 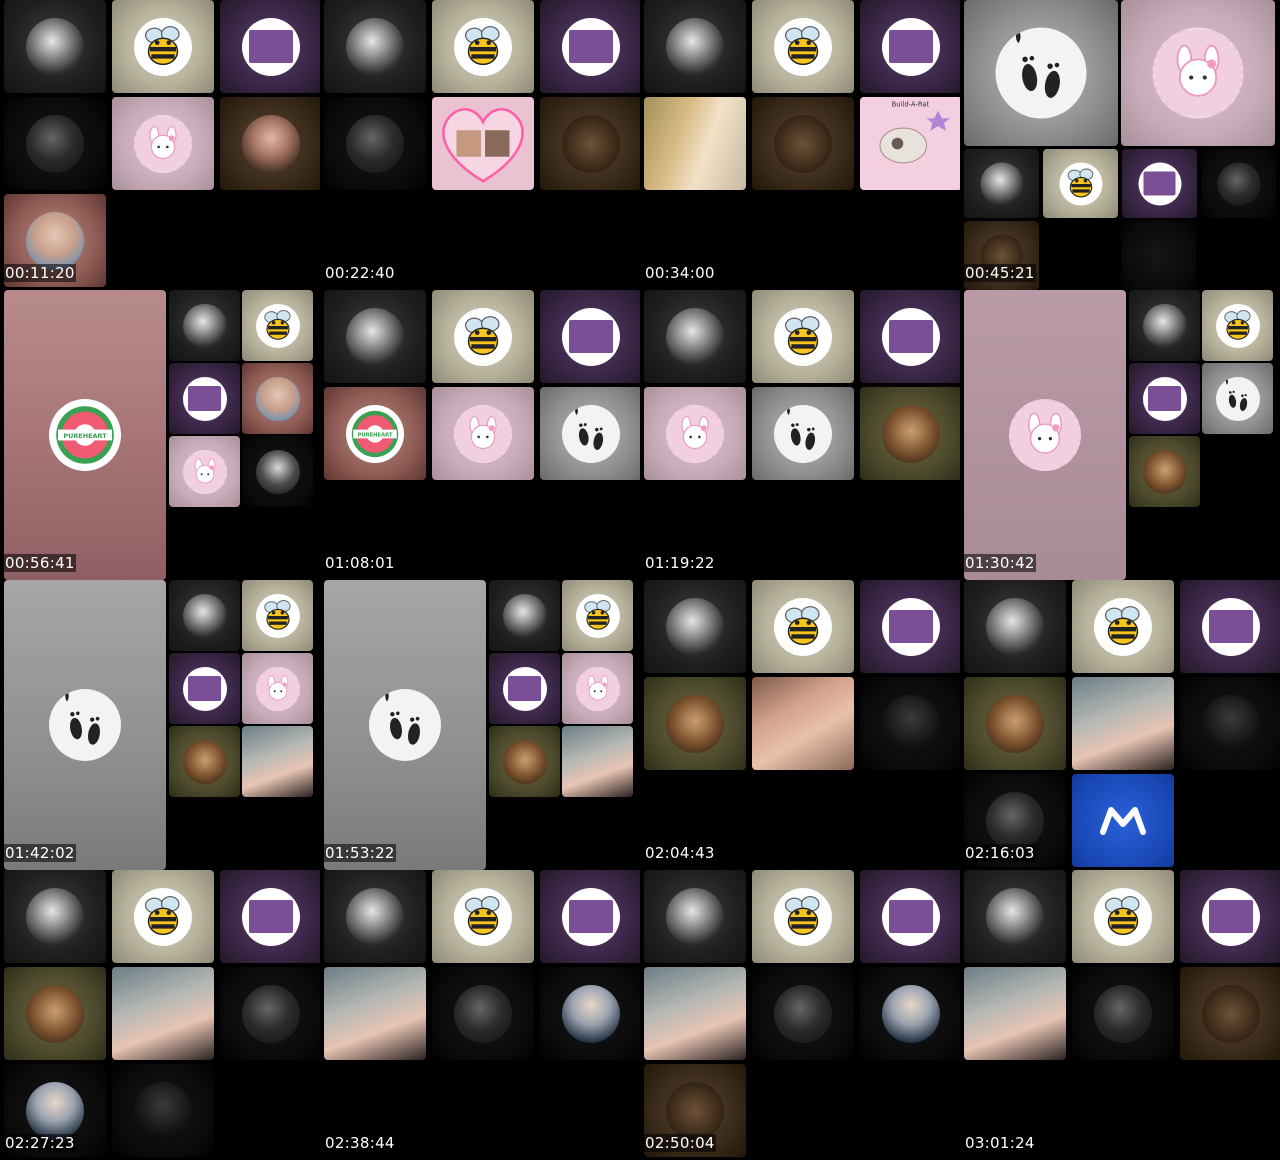 What do you see at coordinates (160, 1015) in the screenshot?
I see `thumbnail-cell: 02:27:23` at bounding box center [160, 1015].